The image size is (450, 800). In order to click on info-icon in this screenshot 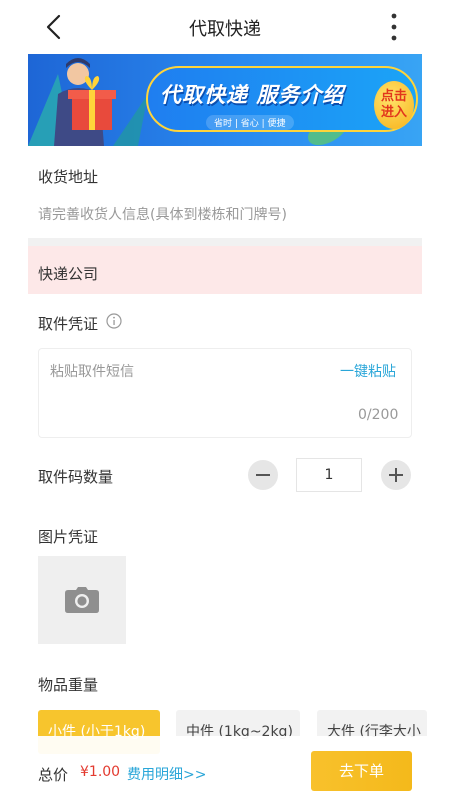, I will do `click(114, 321)`.